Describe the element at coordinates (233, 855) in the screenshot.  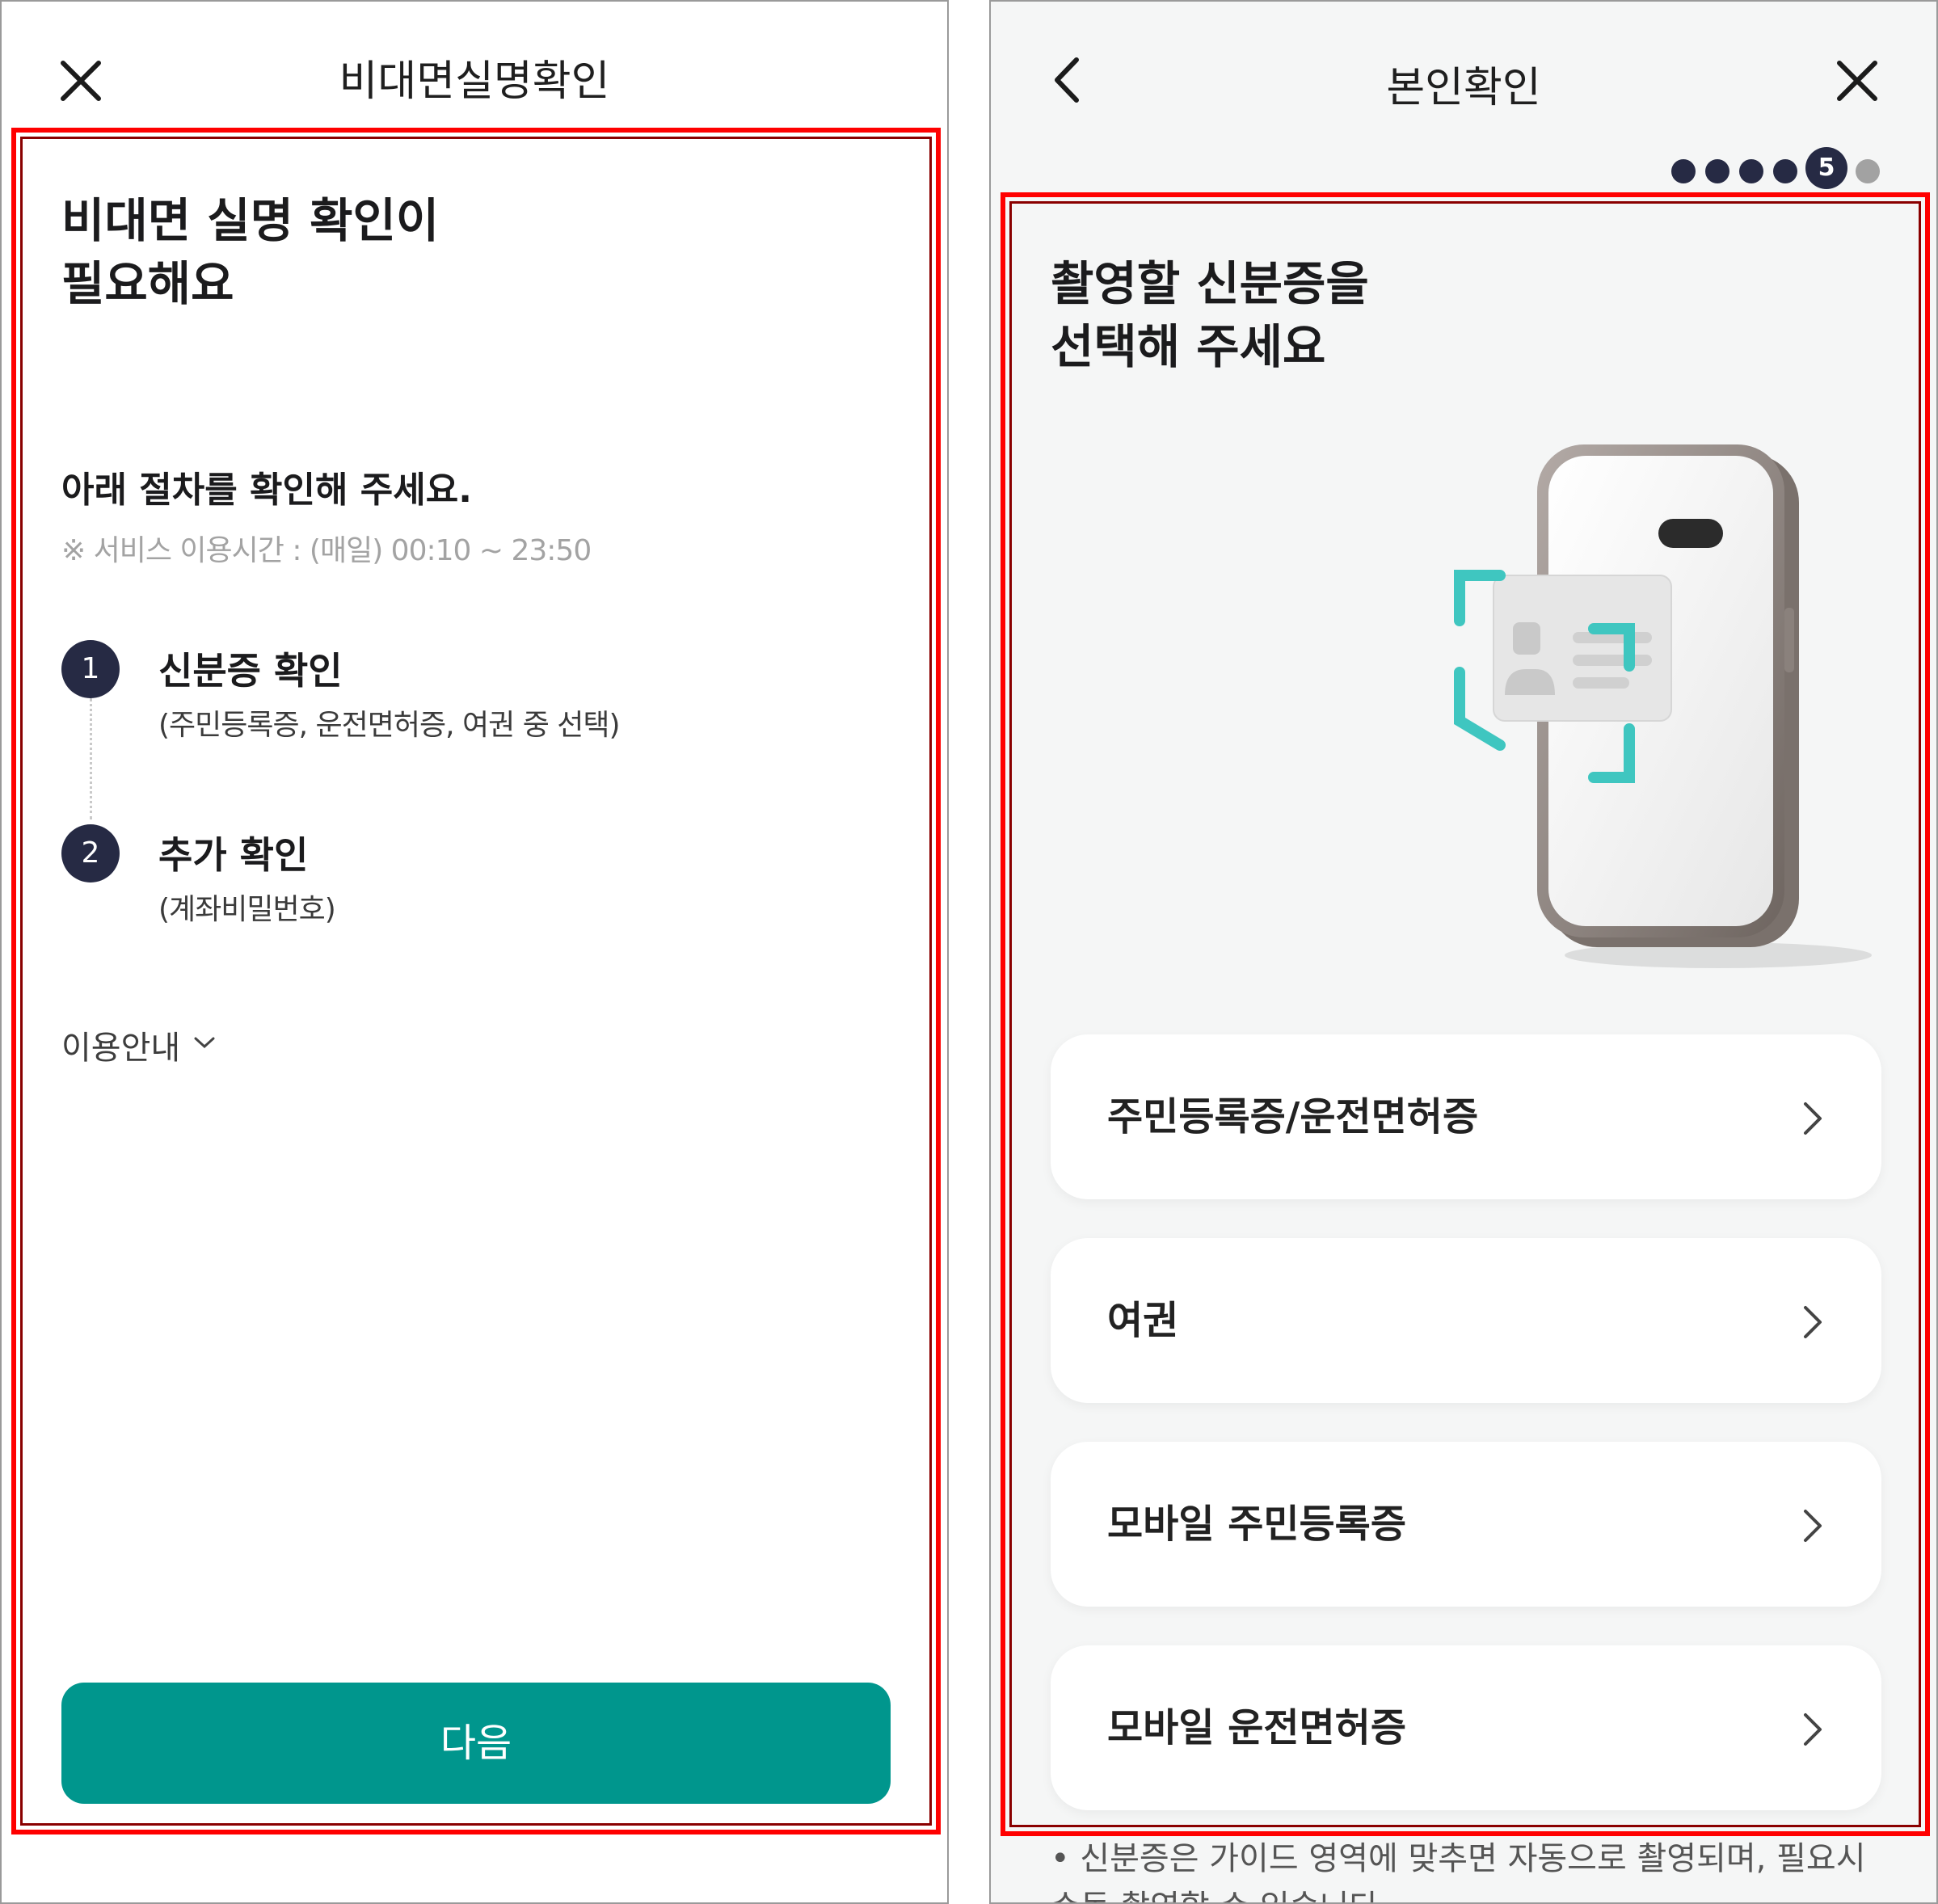
I see `step-2-title: 추가 확인` at that location.